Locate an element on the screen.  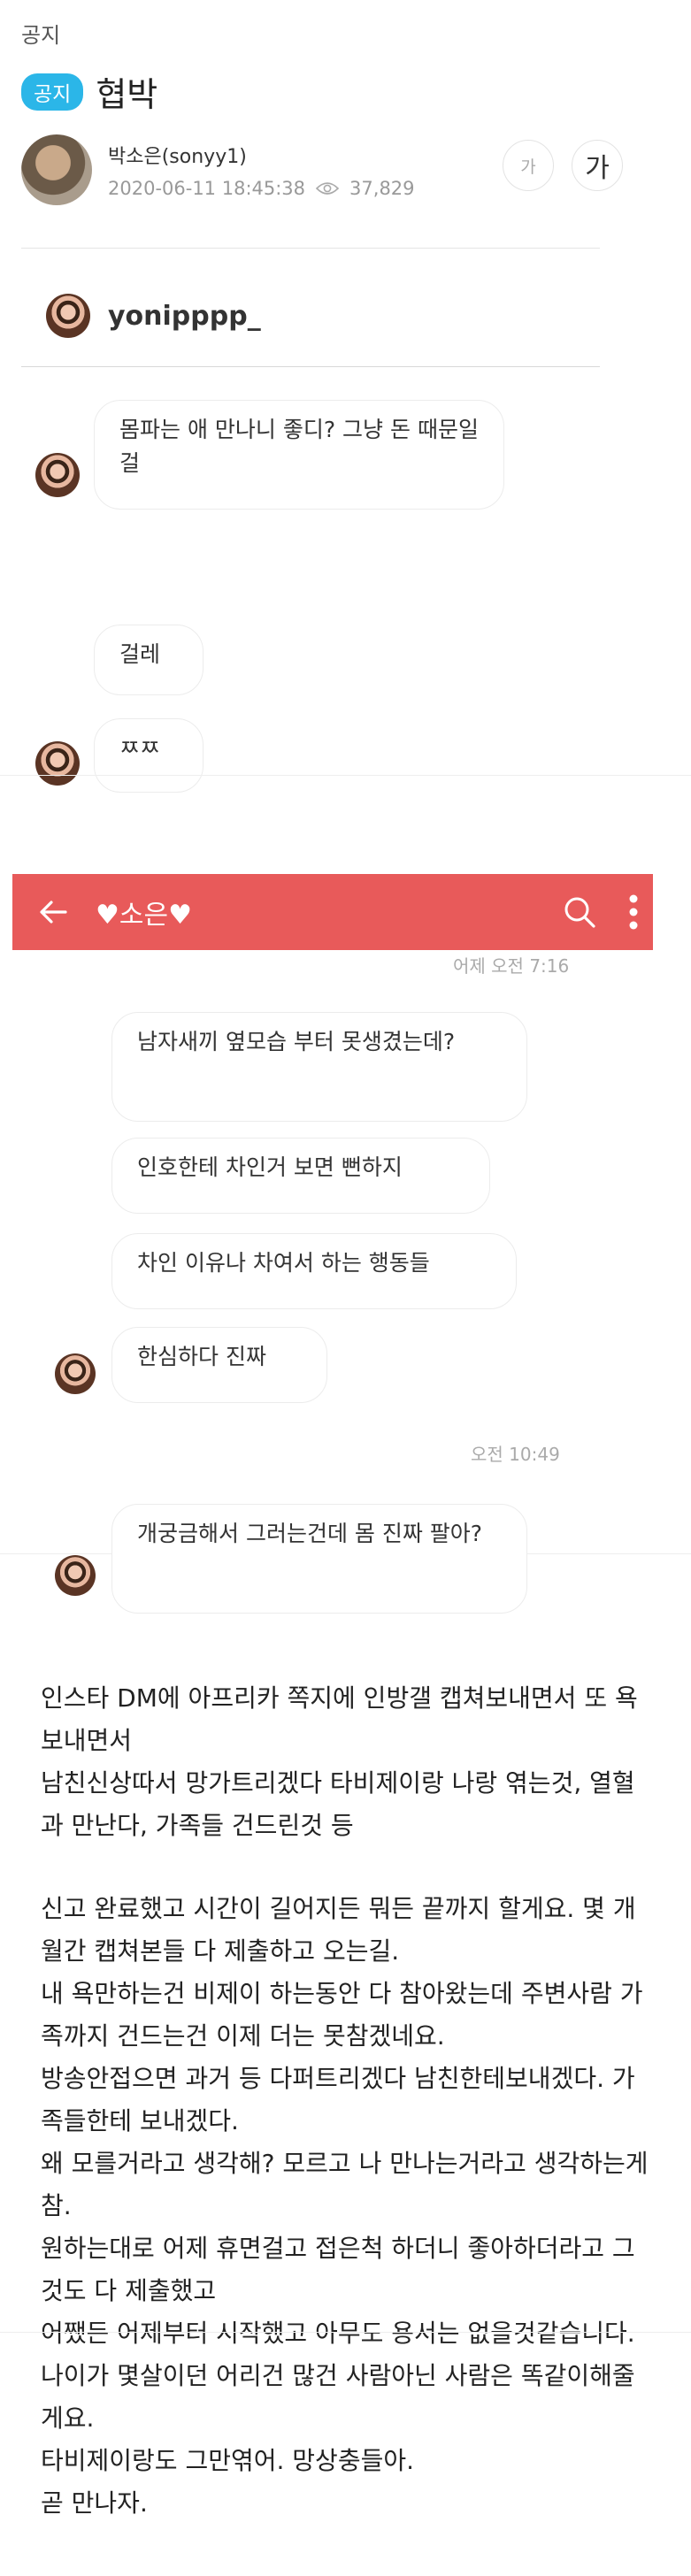
post-title: 협박 is located at coordinates (127, 94).